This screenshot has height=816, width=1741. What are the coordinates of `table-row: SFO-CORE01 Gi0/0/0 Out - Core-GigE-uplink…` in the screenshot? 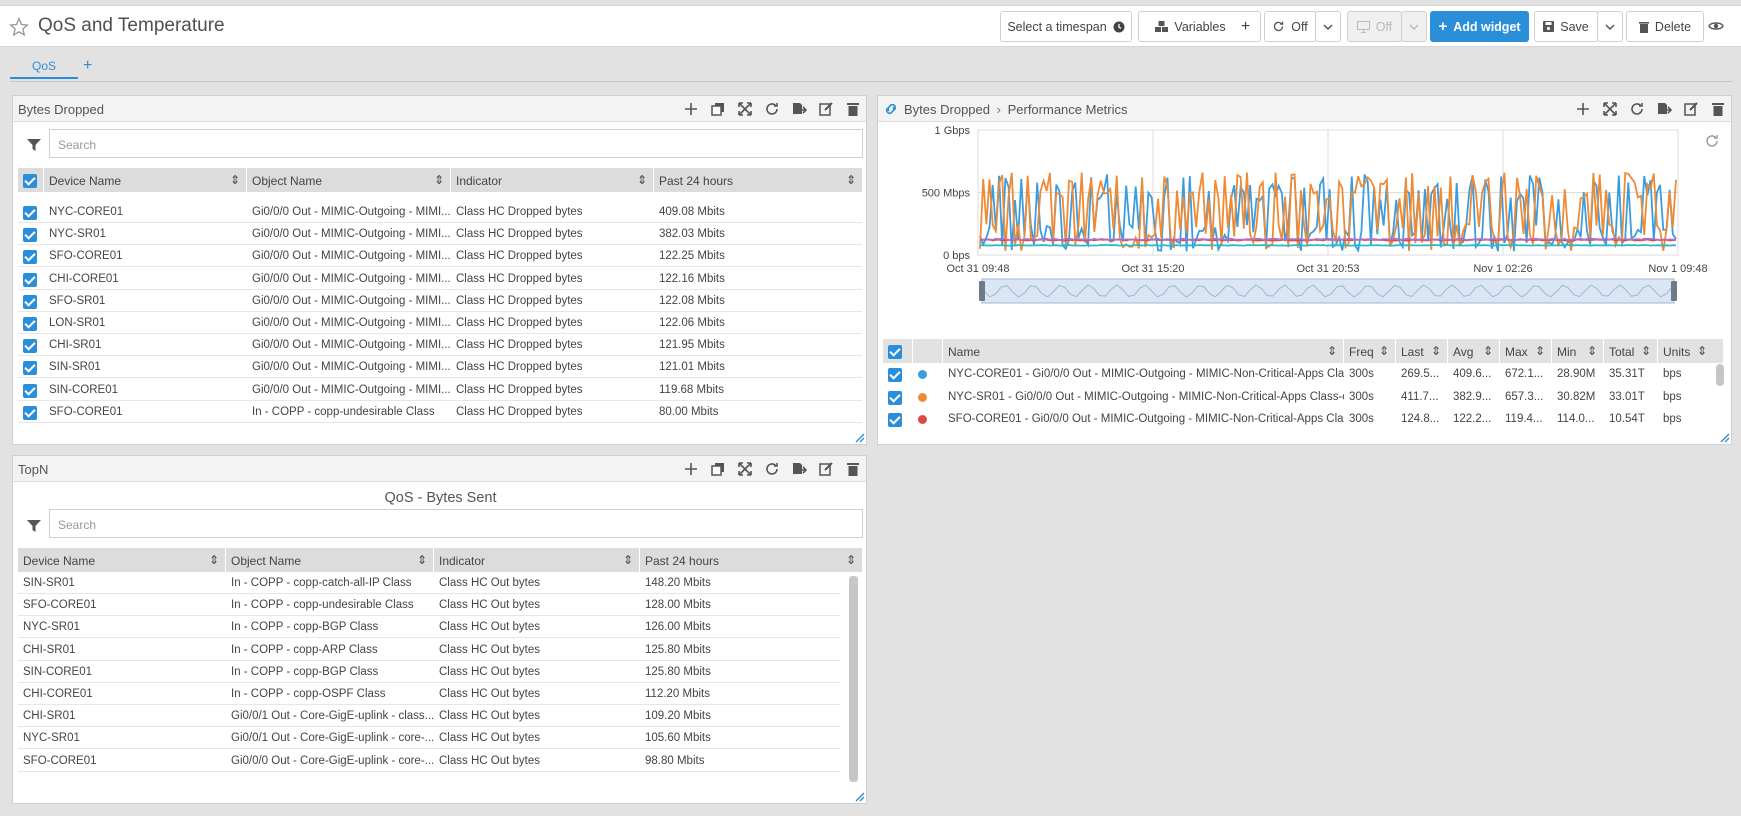 It's located at (429, 761).